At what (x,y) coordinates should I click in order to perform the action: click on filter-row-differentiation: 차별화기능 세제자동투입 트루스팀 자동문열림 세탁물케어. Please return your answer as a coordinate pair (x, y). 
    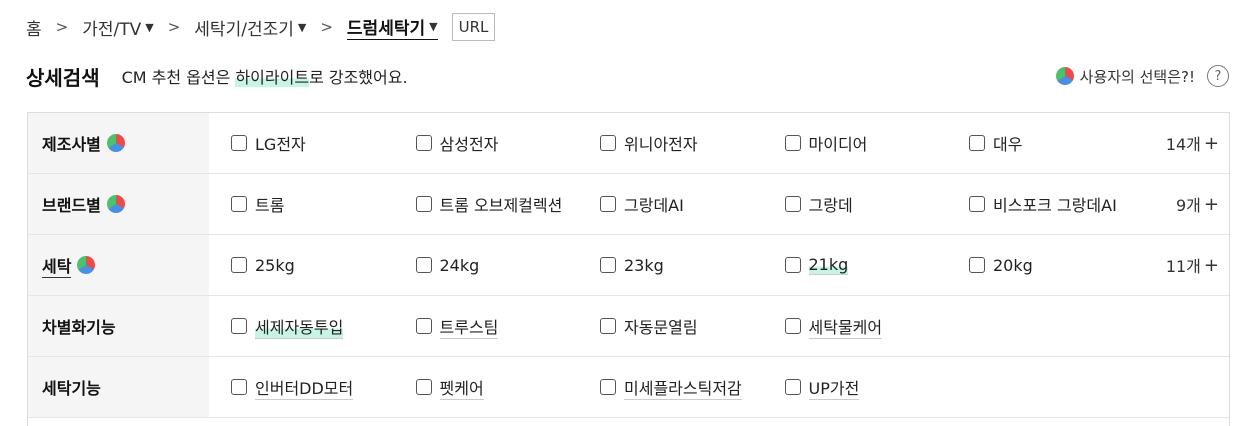
    Looking at the image, I should click on (628, 326).